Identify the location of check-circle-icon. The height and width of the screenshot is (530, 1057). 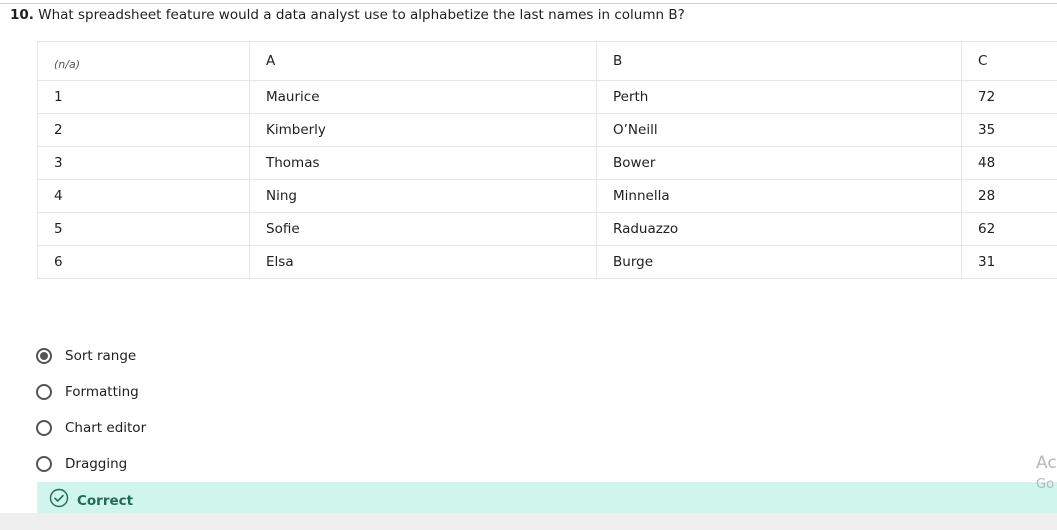
(59, 497).